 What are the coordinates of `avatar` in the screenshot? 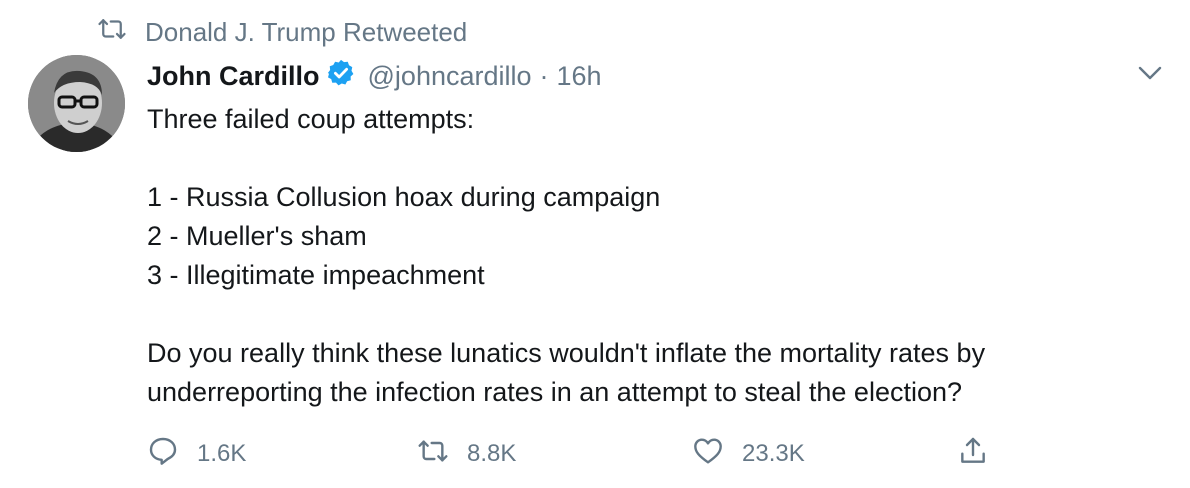 It's located at (76, 103).